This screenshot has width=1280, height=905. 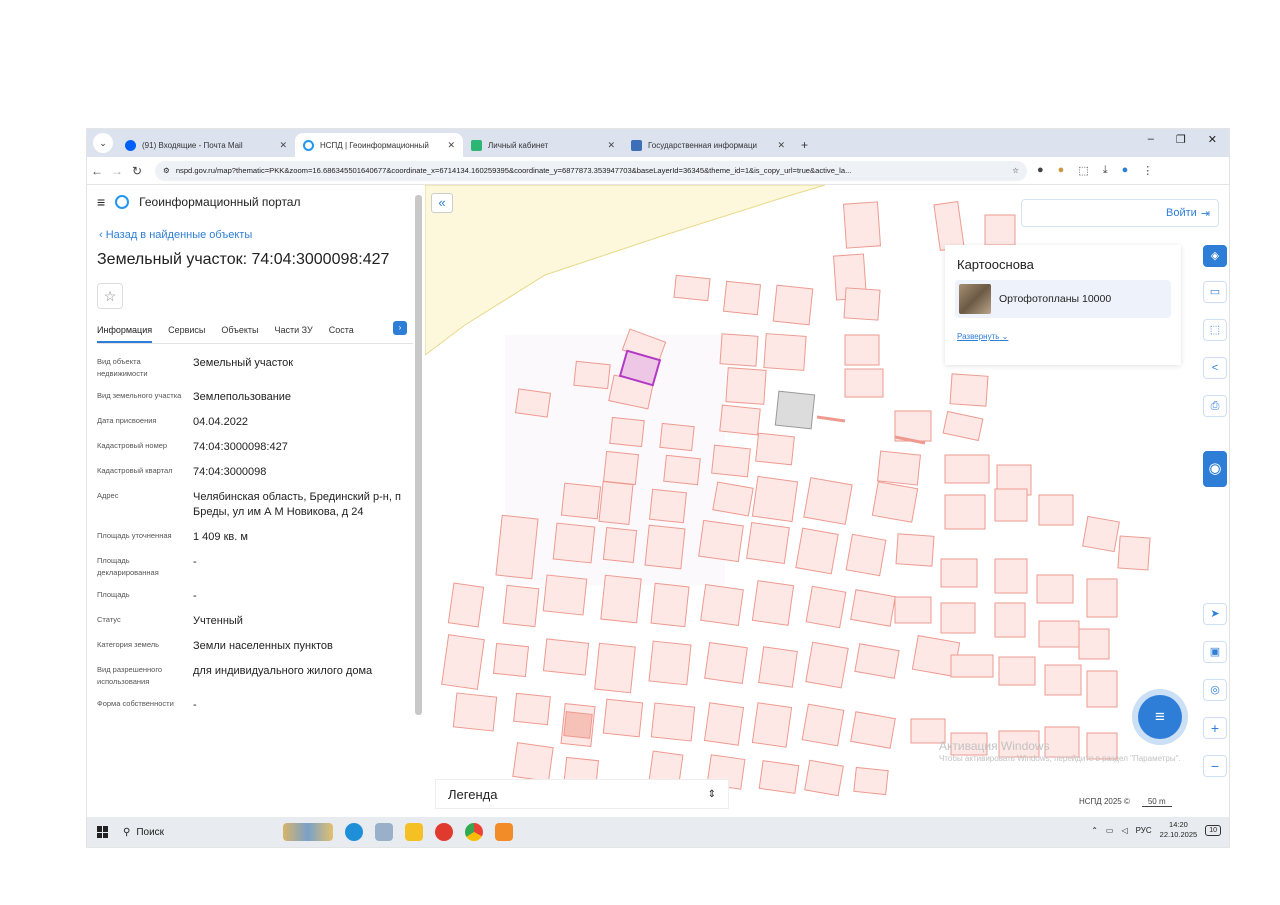 What do you see at coordinates (135, 703) in the screenshot?
I see `property-key: Форма собственности` at bounding box center [135, 703].